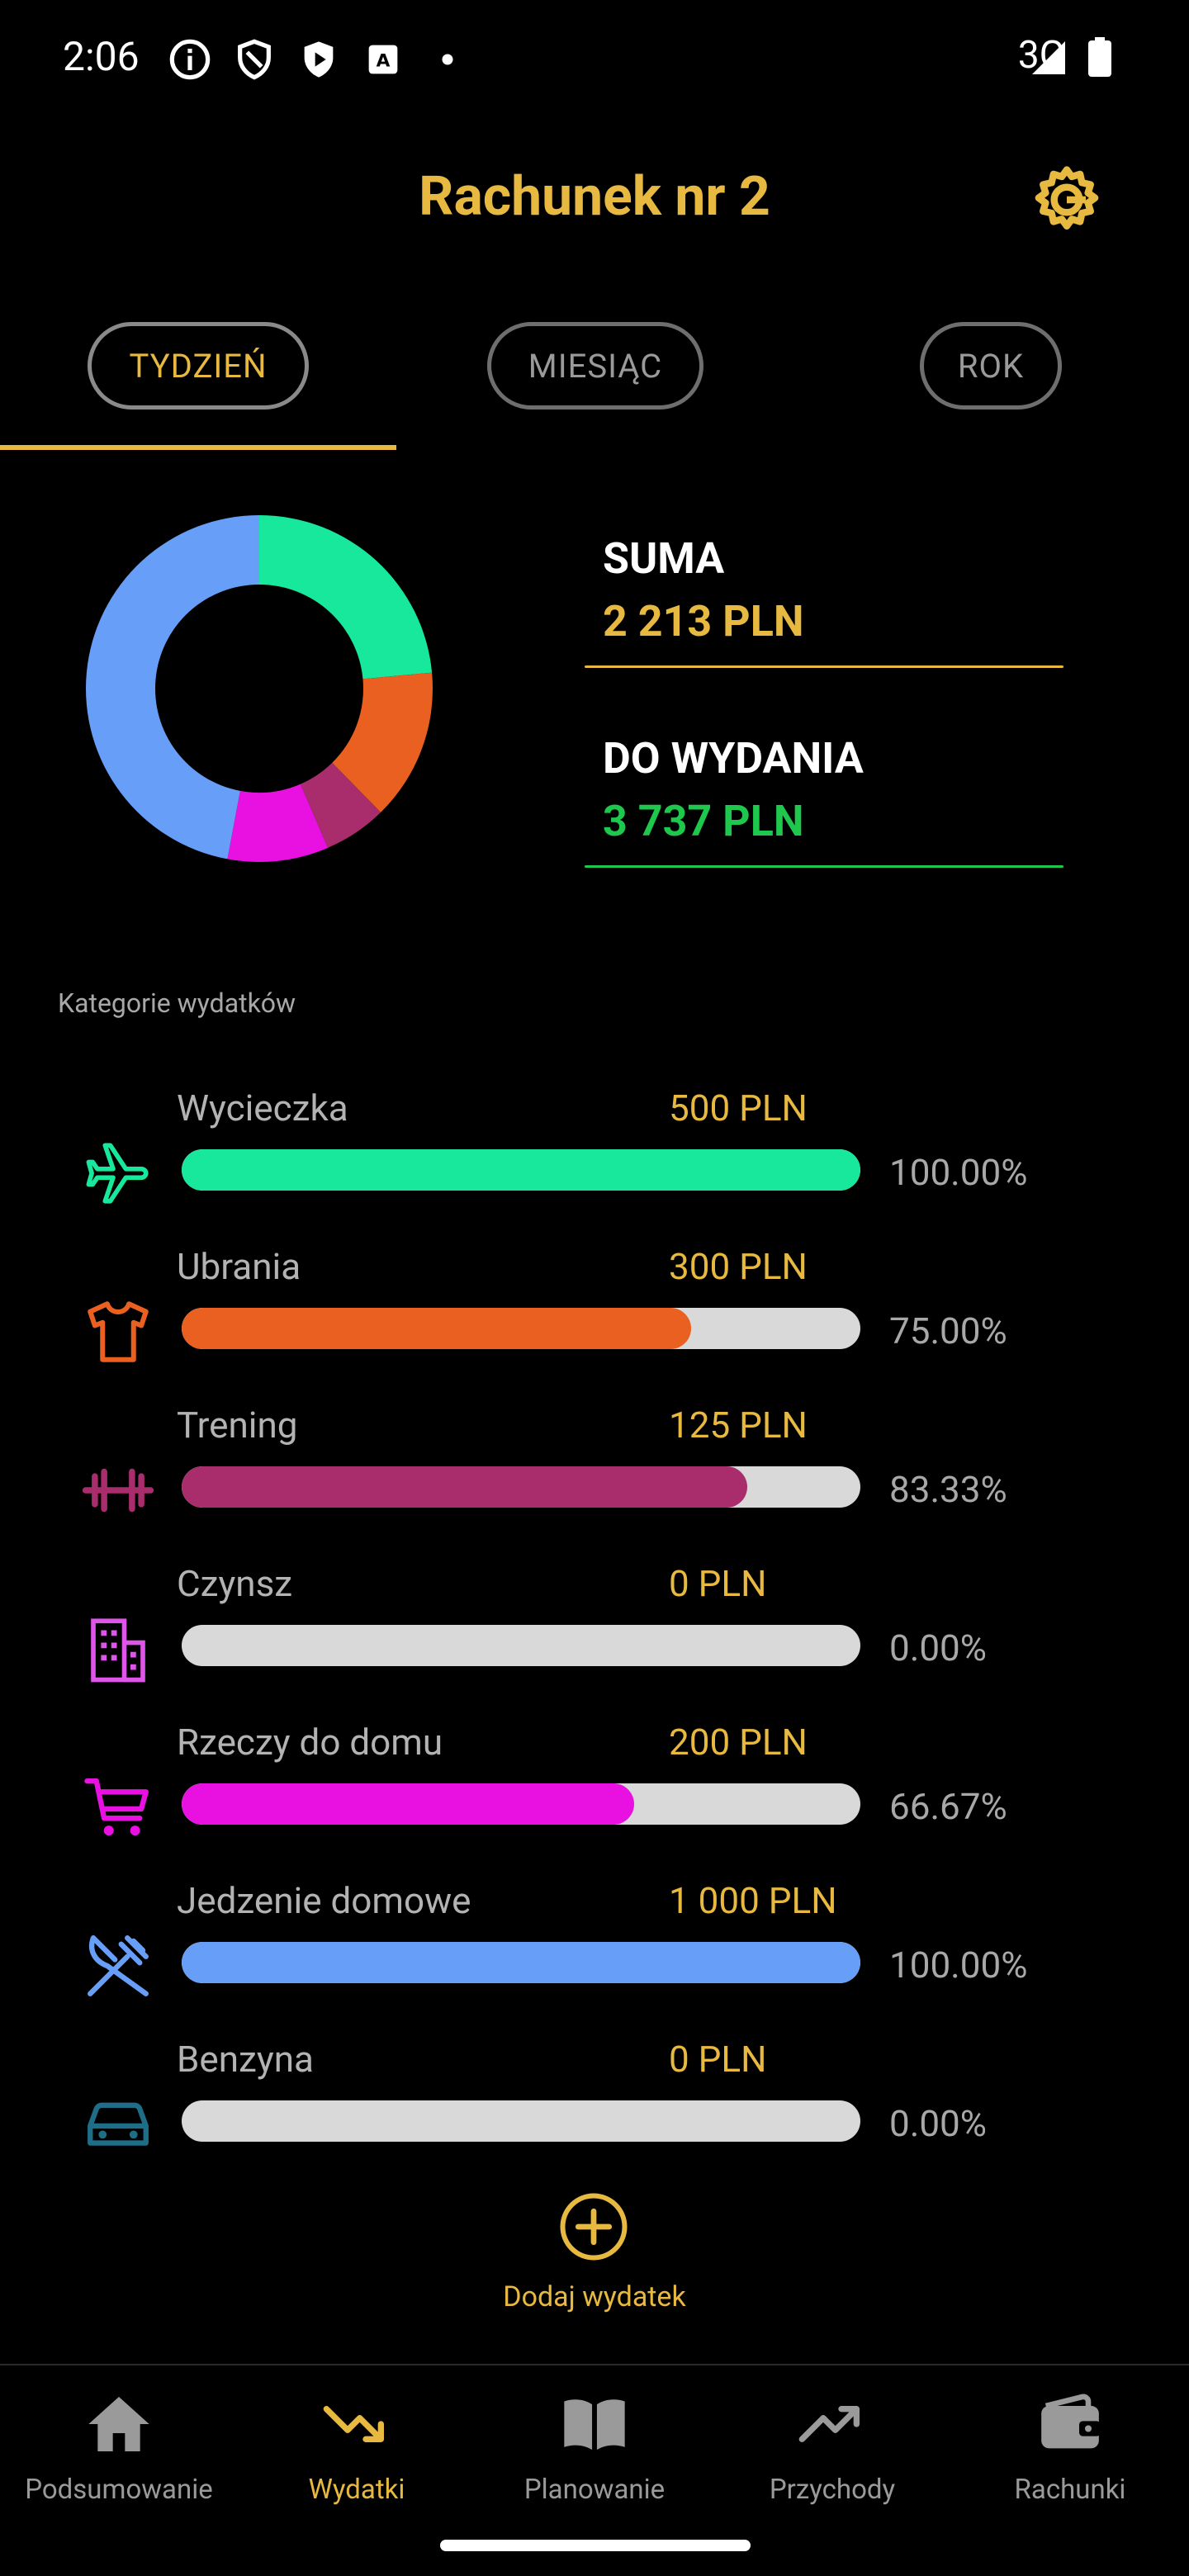 The width and height of the screenshot is (1189, 2576). I want to click on airplane-icon, so click(117, 1173).